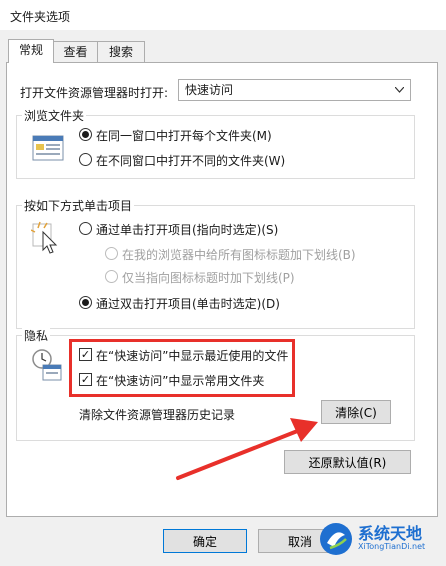 The height and width of the screenshot is (566, 446). What do you see at coordinates (247, 449) in the screenshot?
I see `annotation-arrow` at bounding box center [247, 449].